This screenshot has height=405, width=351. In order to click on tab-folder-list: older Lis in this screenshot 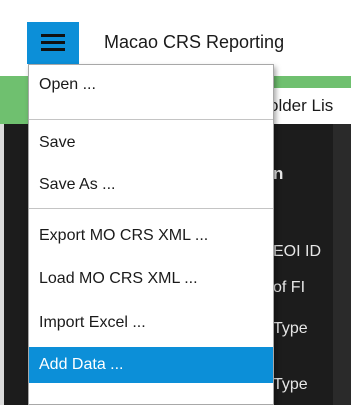, I will do `click(306, 106)`.